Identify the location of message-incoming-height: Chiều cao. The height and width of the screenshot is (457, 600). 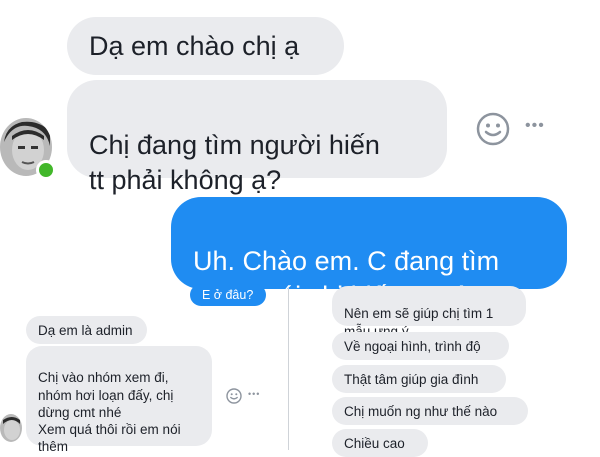
(380, 443).